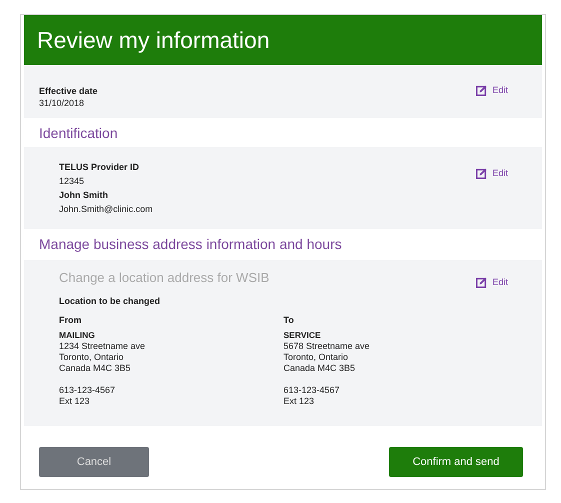 Image resolution: width=561 pixels, height=503 pixels. I want to click on subsection-heading: Change a location address for WSIB, so click(164, 278).